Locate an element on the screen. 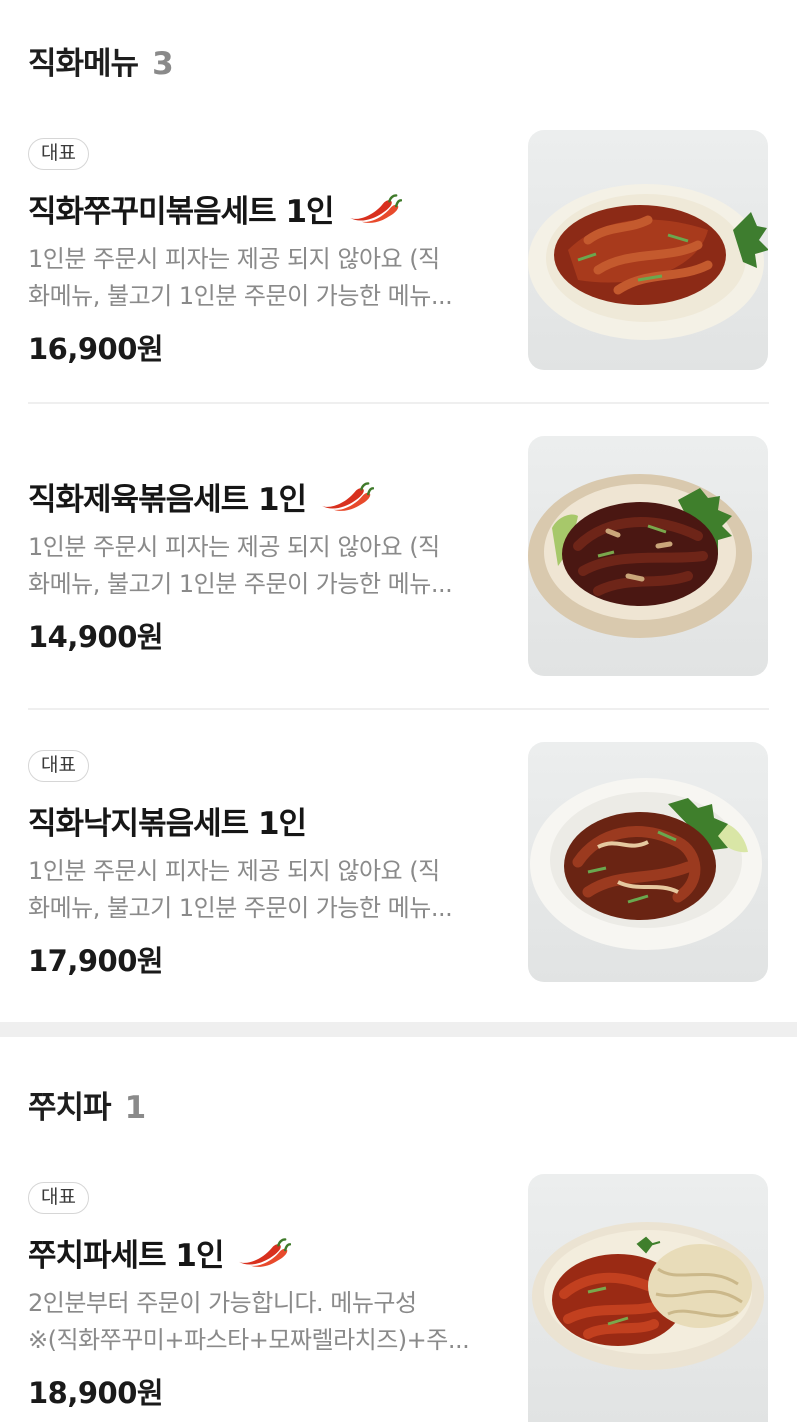 This screenshot has height=1422, width=797. section-count: 1 is located at coordinates (135, 1108).